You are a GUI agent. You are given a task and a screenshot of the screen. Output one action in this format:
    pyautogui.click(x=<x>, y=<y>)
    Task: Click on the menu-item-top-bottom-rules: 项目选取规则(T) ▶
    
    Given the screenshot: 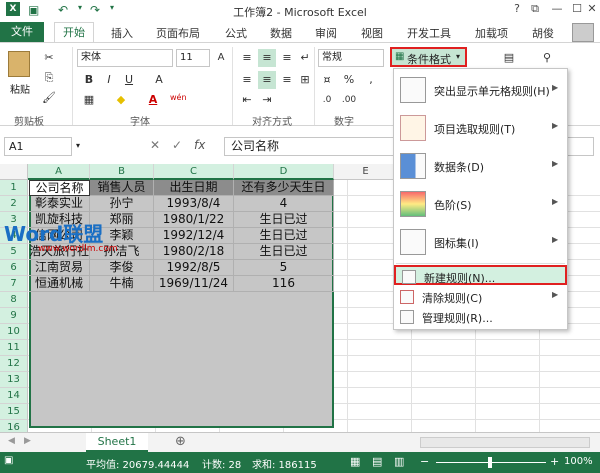 What is the action you would take?
    pyautogui.click(x=480, y=128)
    